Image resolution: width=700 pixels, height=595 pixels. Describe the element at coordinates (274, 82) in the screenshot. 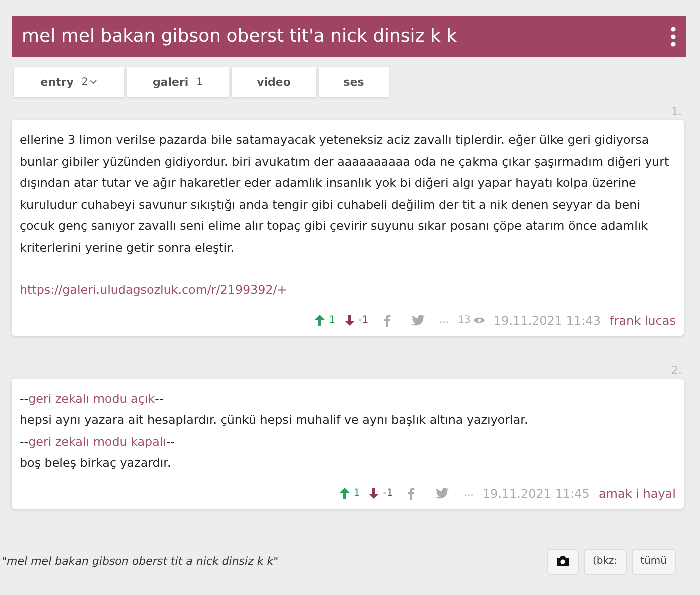

I see `tab: video` at that location.